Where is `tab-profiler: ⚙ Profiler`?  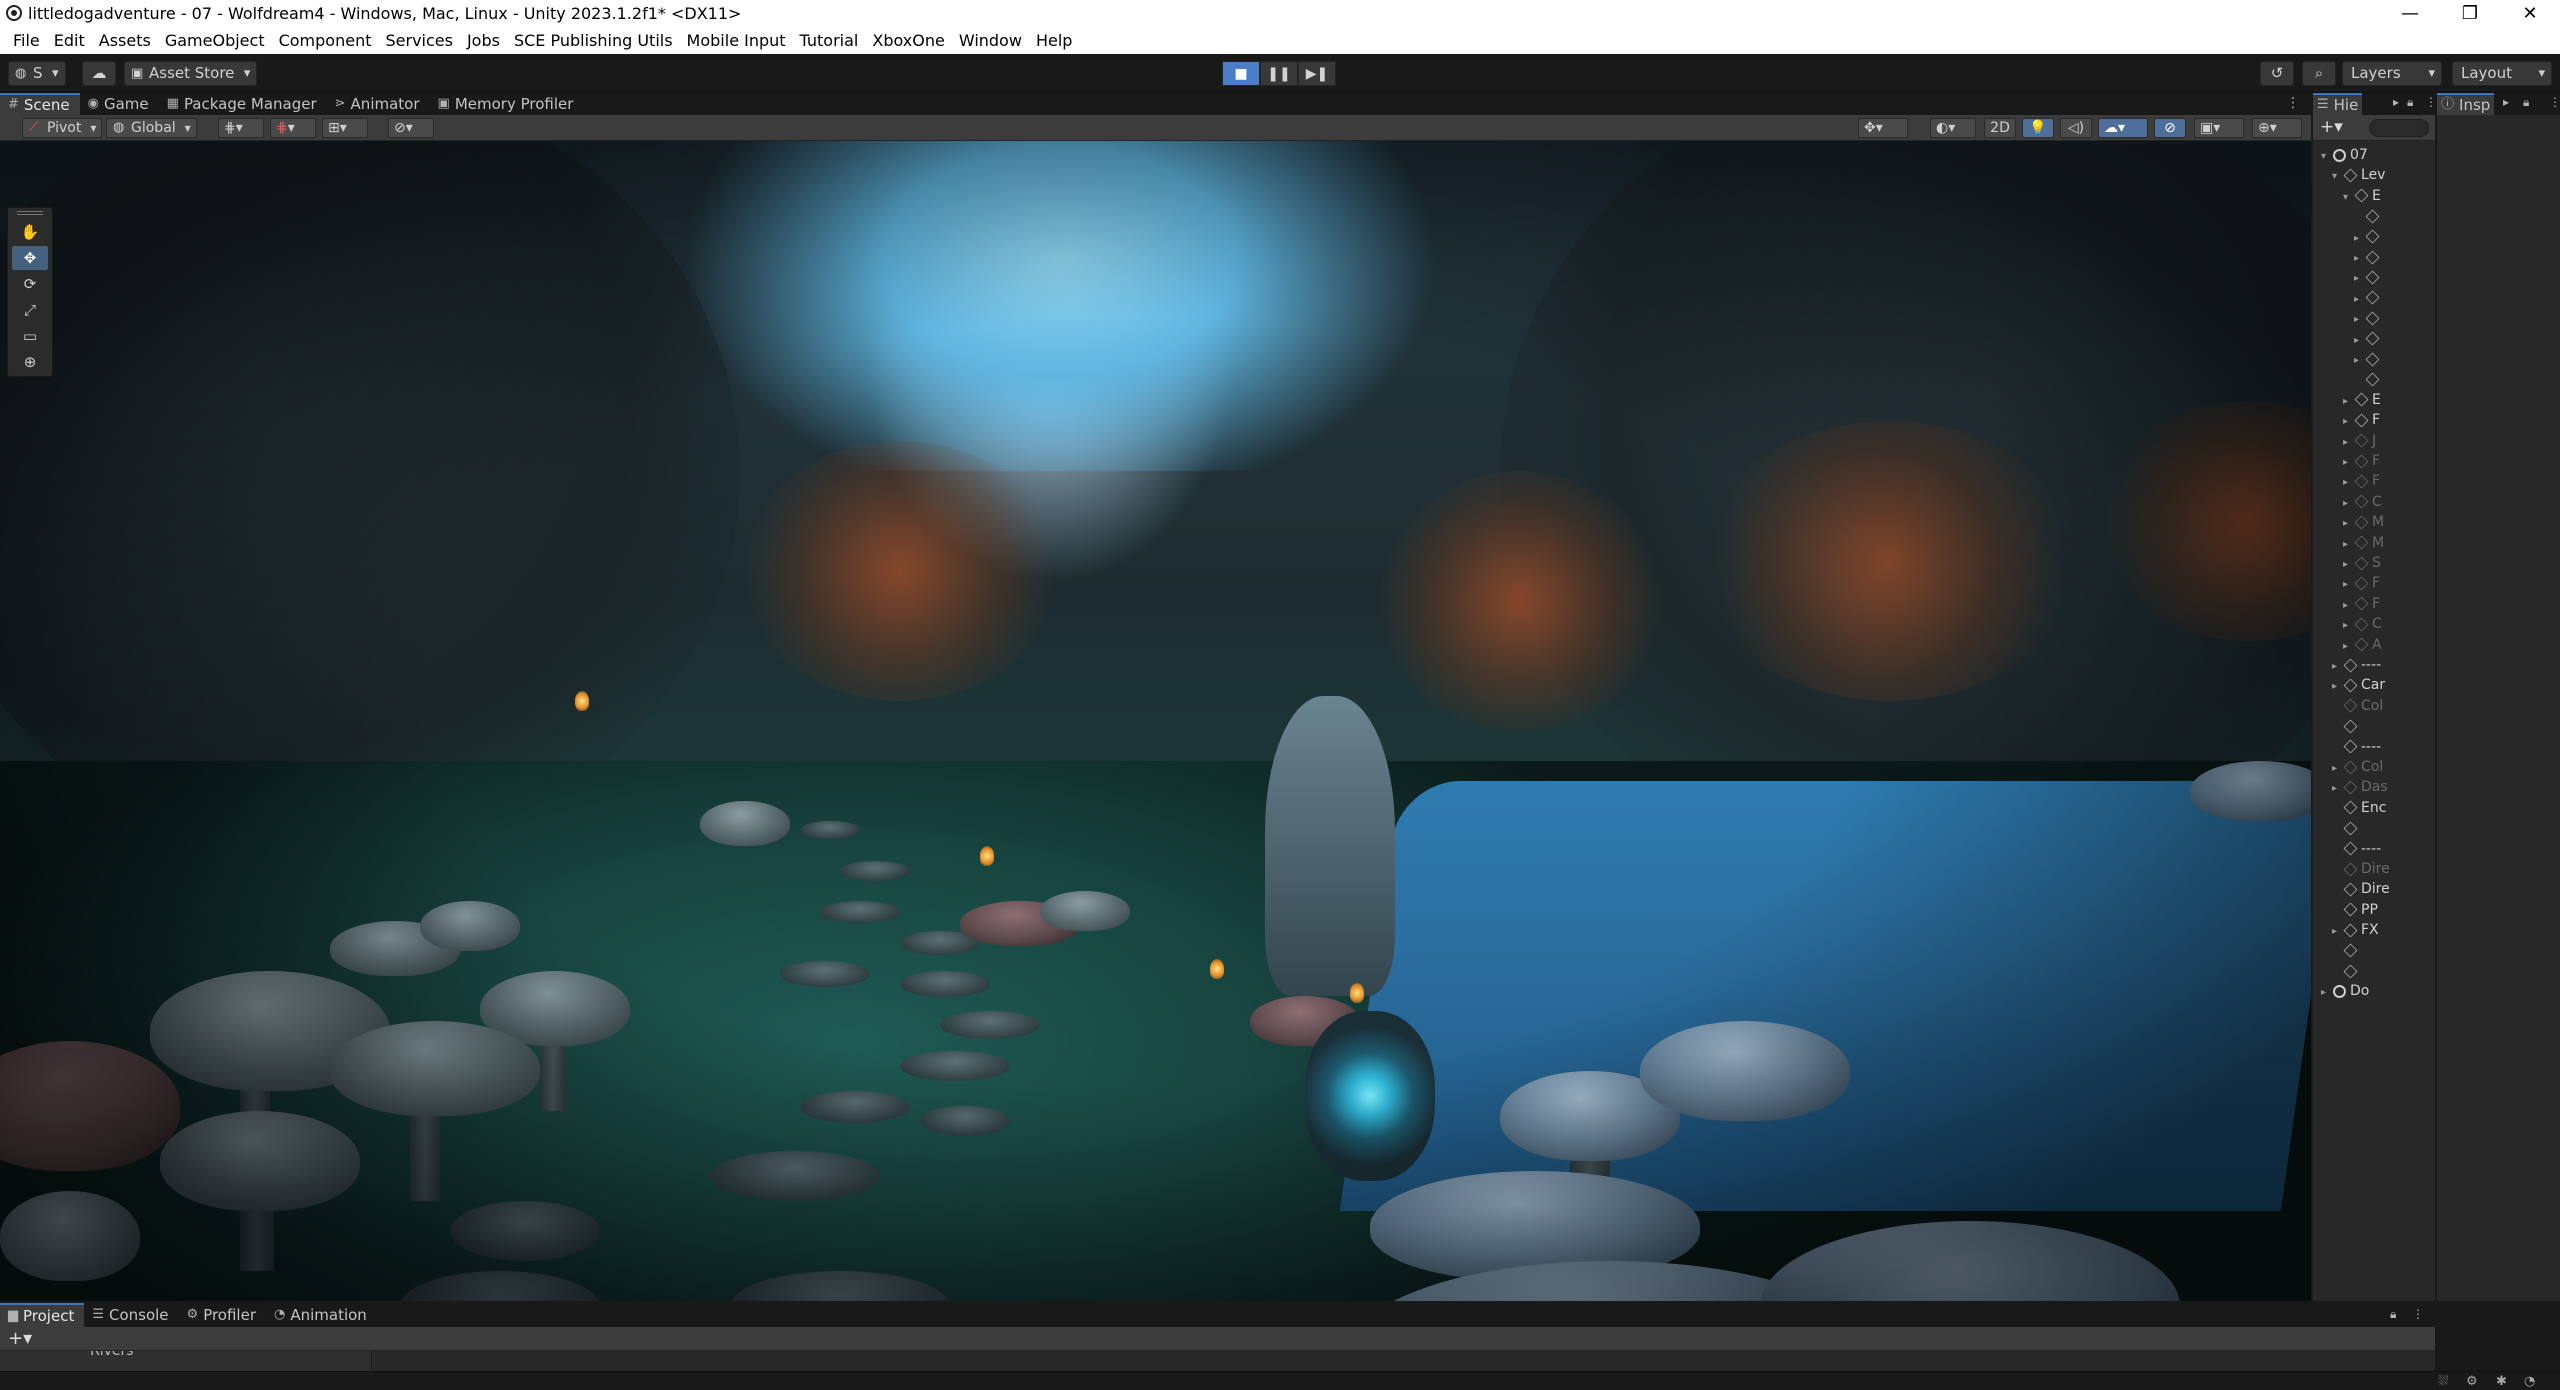
tab-profiler: ⚙ Profiler is located at coordinates (222, 1315).